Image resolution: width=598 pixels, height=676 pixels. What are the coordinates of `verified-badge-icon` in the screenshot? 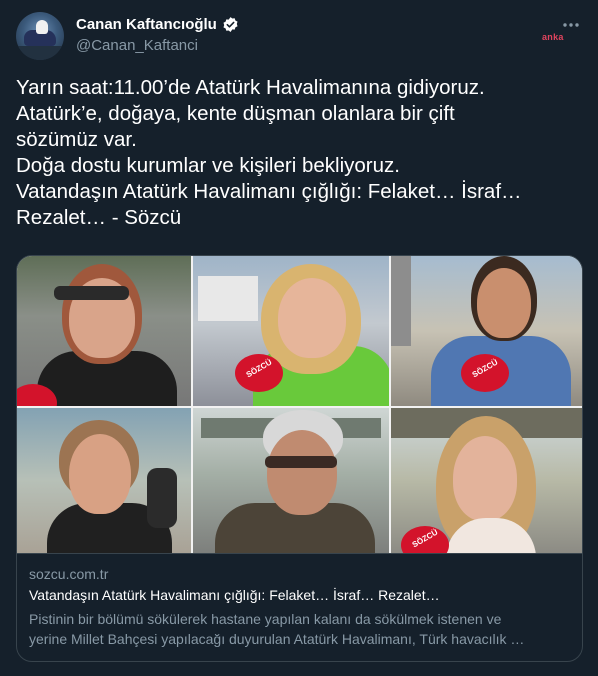 It's located at (230, 24).